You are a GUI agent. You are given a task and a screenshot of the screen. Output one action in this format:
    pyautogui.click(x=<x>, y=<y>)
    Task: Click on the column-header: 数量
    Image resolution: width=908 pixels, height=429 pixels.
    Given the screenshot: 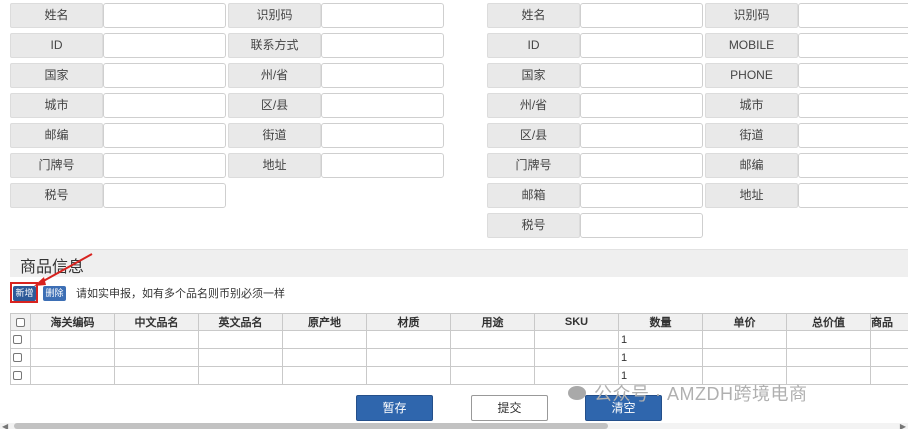 What is the action you would take?
    pyautogui.click(x=660, y=322)
    